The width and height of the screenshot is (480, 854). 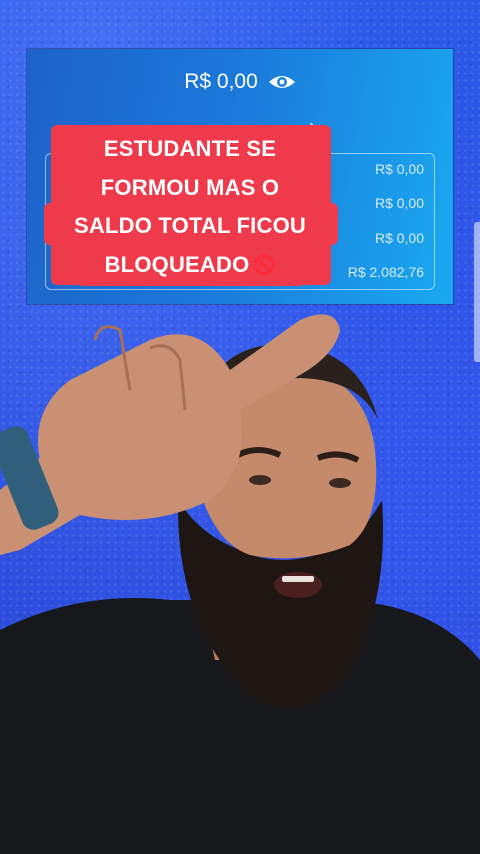 I want to click on caption-line-last: BLOQUEADO, so click(x=190, y=265).